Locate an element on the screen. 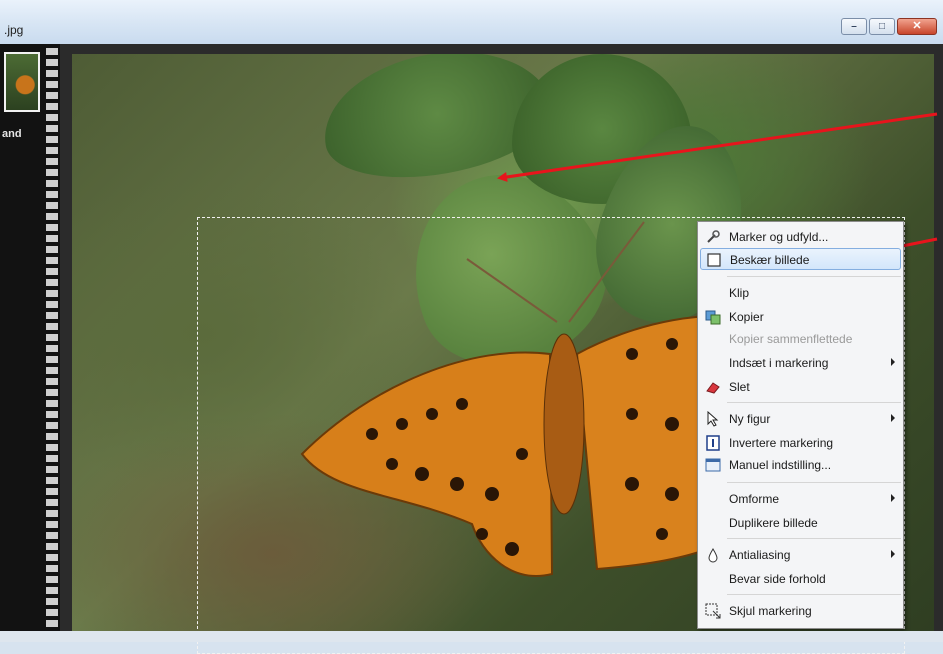  magic-wand-icon is located at coordinates (713, 236).